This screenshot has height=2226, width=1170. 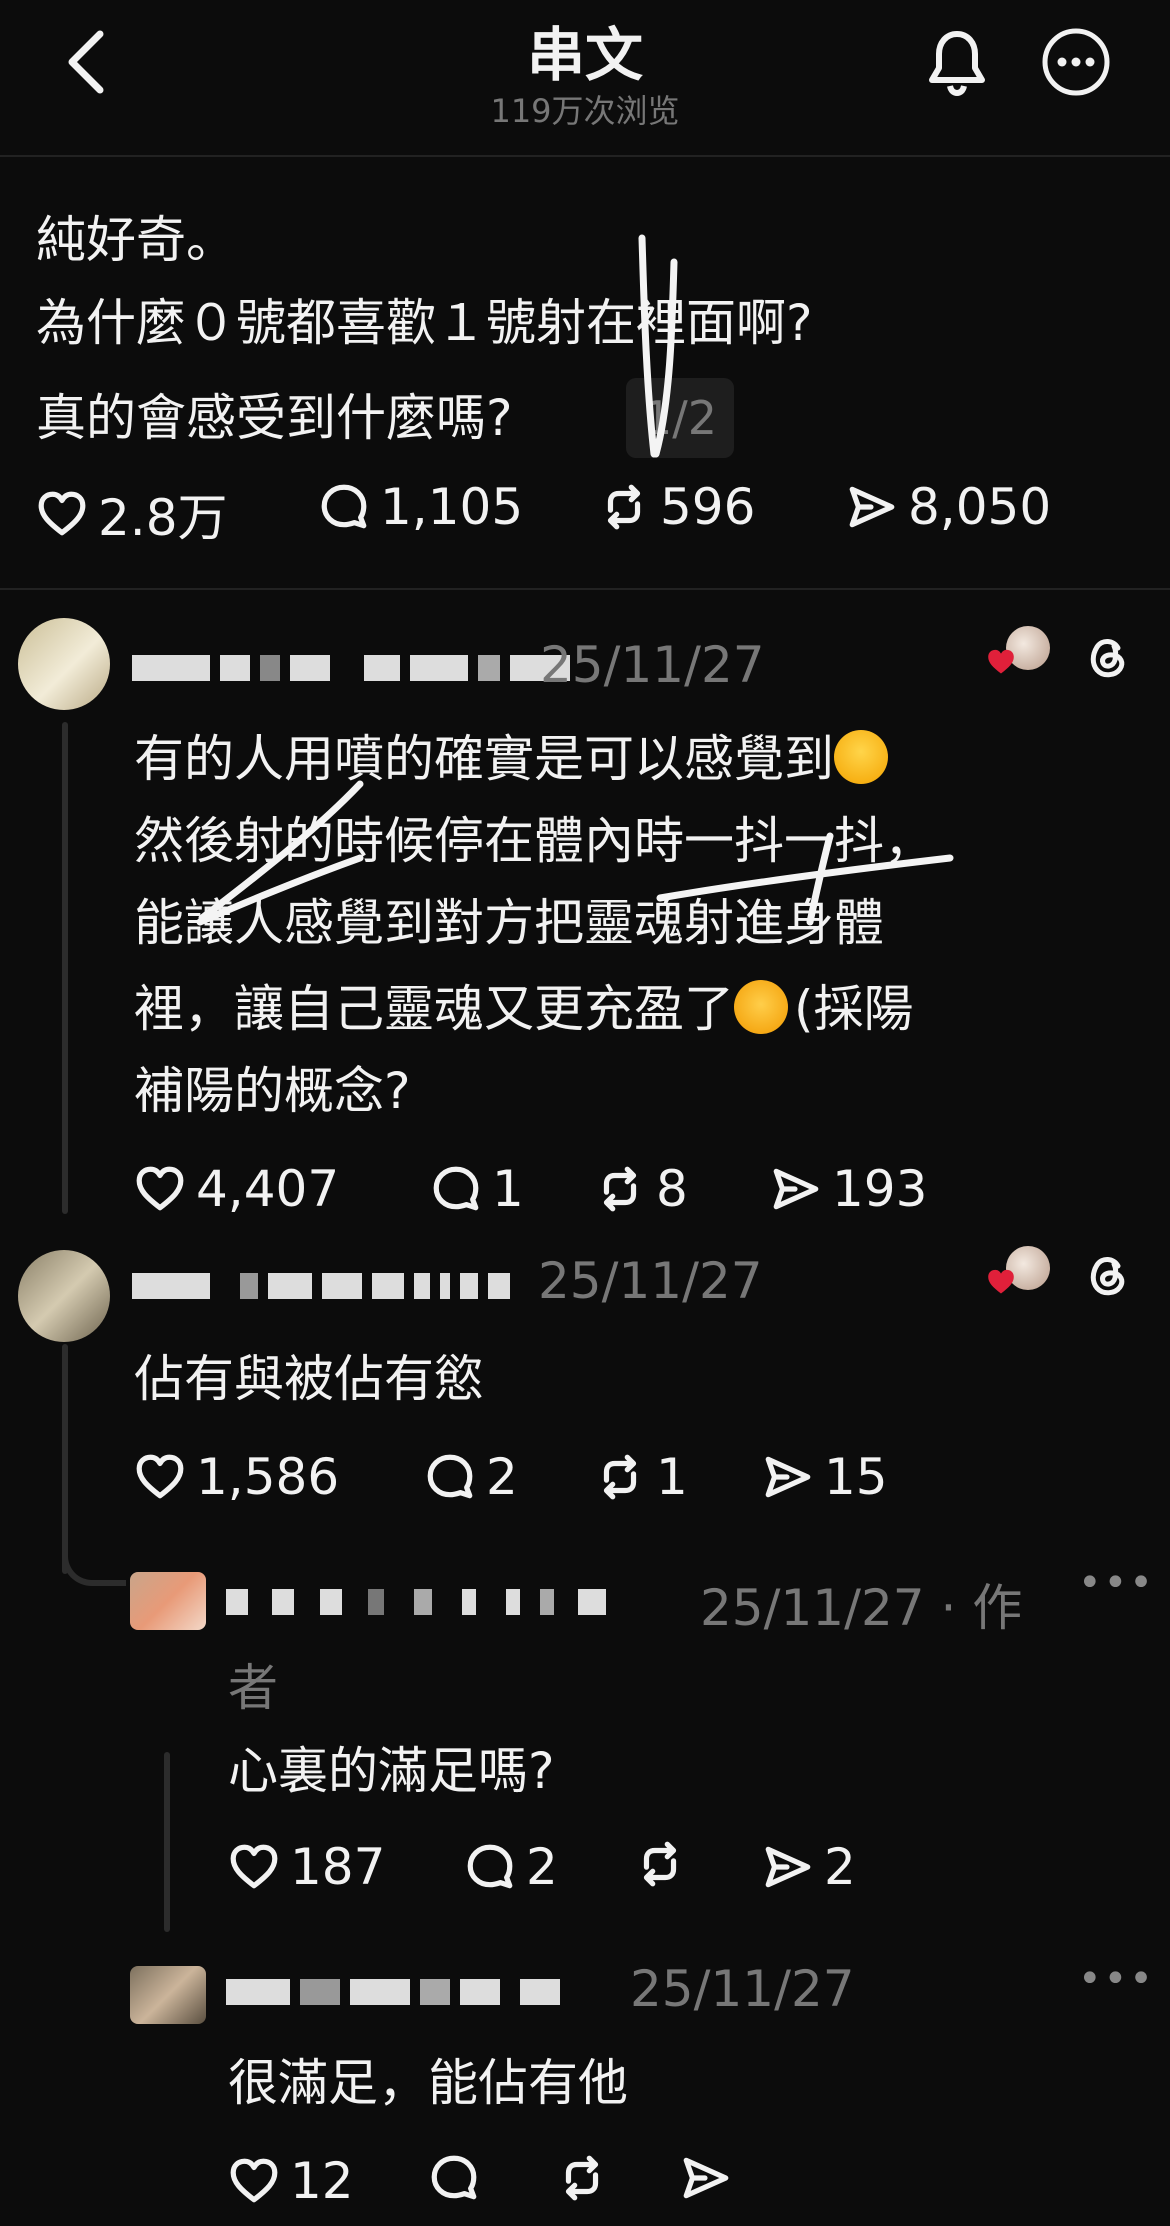 I want to click on comment-repost-count: 1, so click(x=672, y=1477).